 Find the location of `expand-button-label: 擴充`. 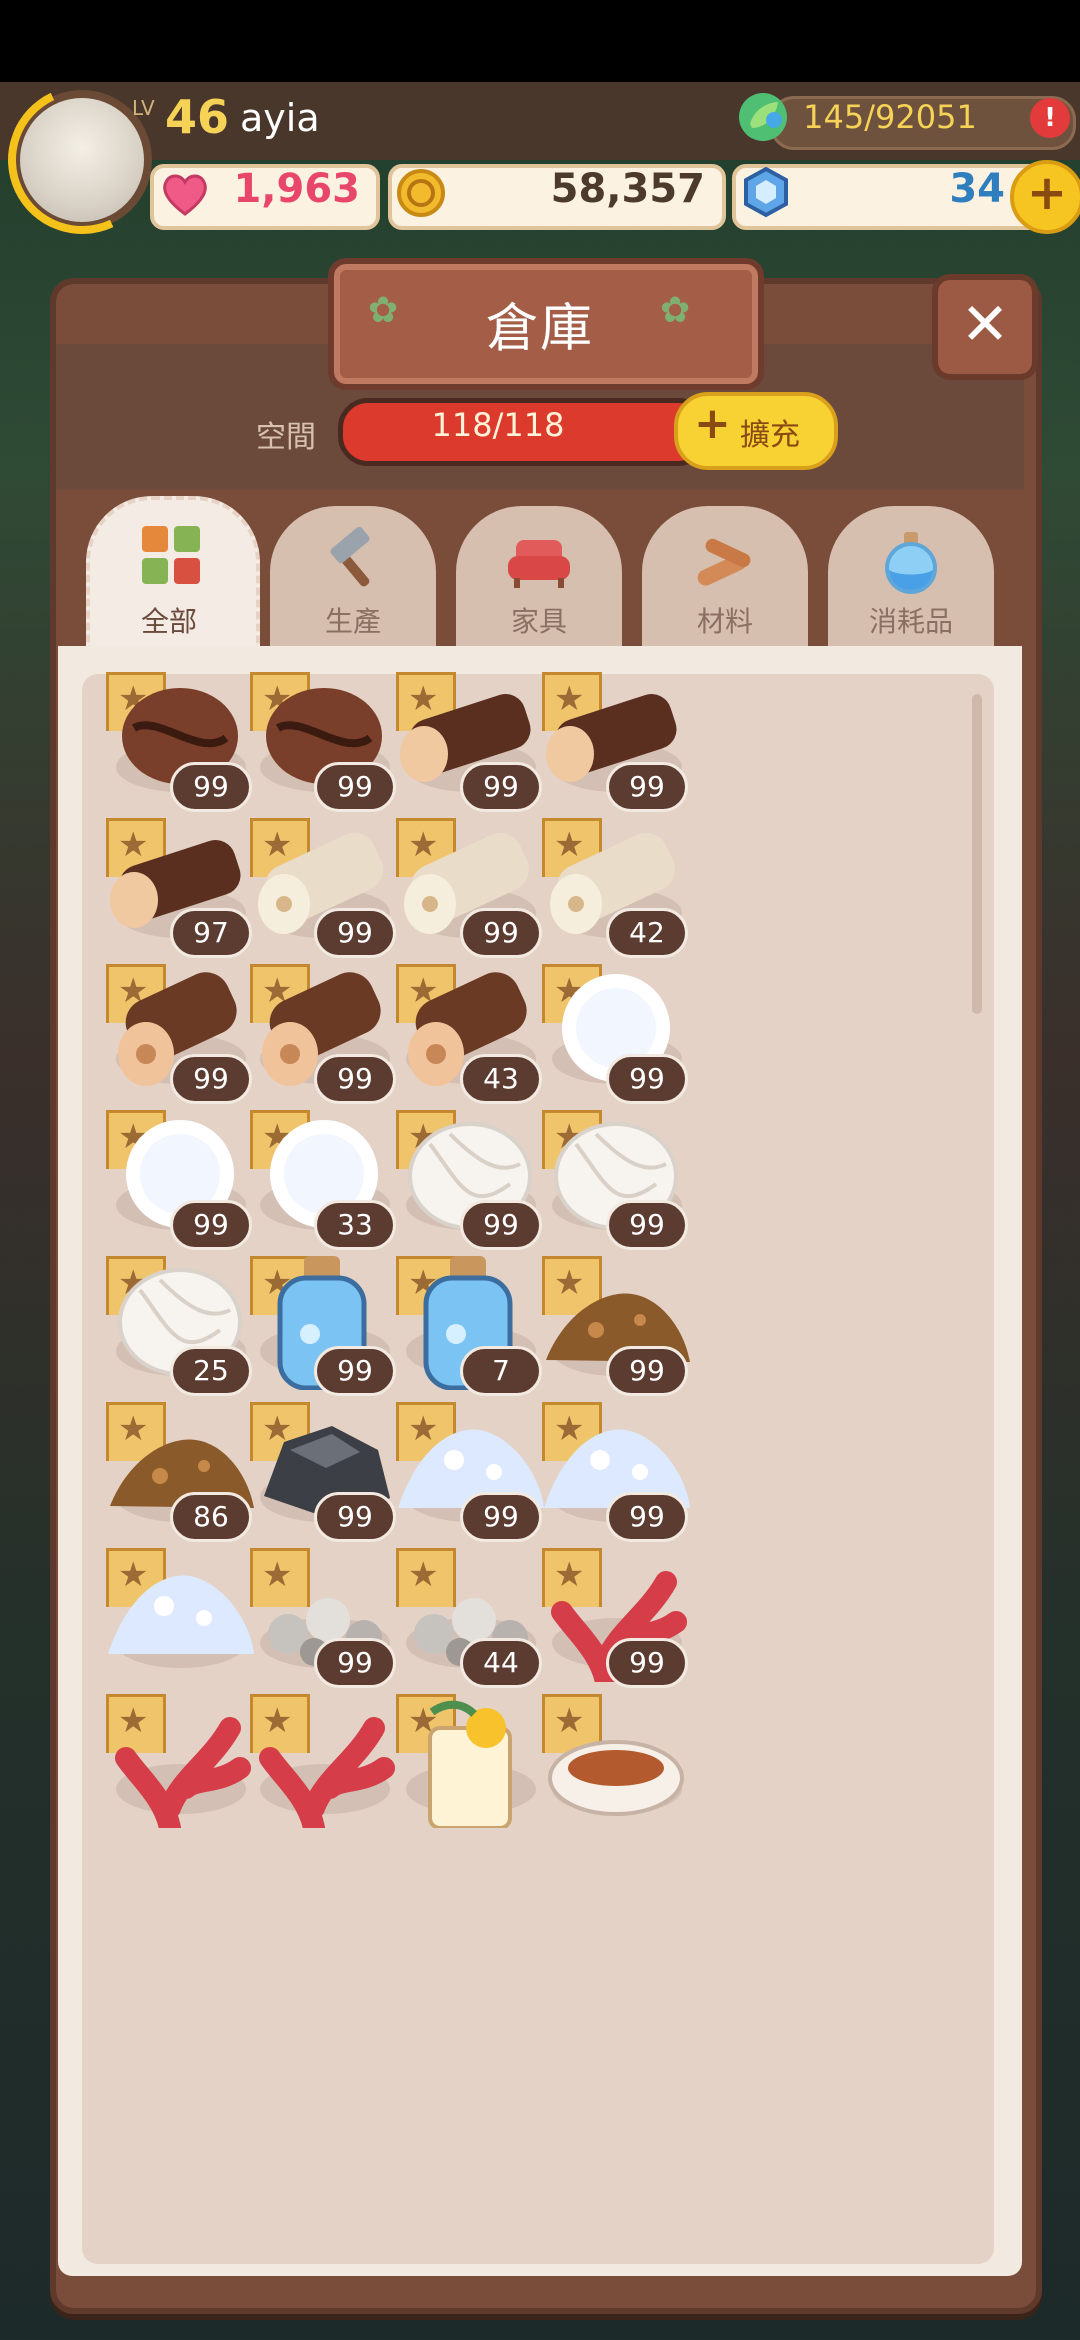

expand-button-label: 擴充 is located at coordinates (770, 435).